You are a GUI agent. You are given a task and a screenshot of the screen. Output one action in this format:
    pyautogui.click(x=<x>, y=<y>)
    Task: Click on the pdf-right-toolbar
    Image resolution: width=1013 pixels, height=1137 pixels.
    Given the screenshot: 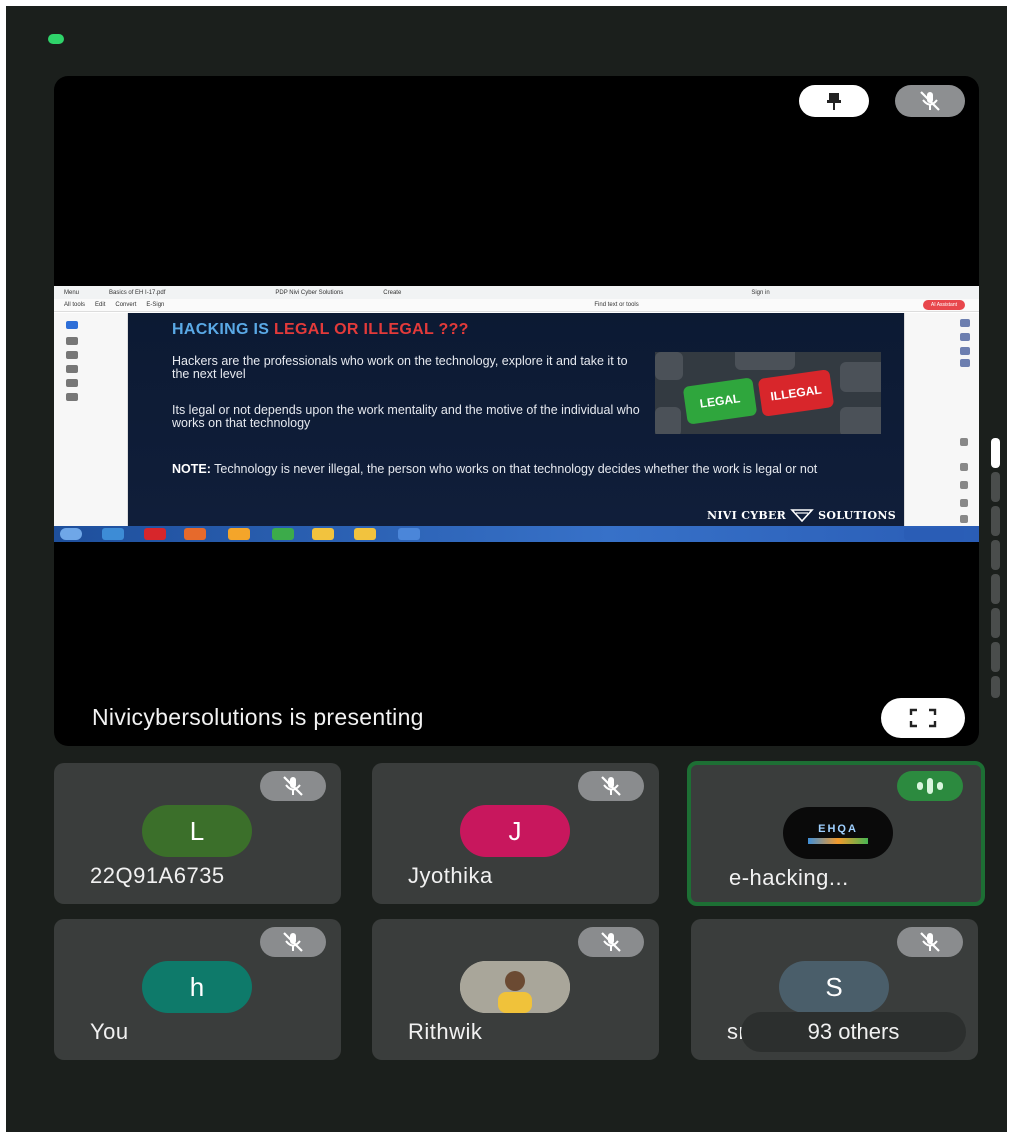 What is the action you would take?
    pyautogui.click(x=941, y=419)
    